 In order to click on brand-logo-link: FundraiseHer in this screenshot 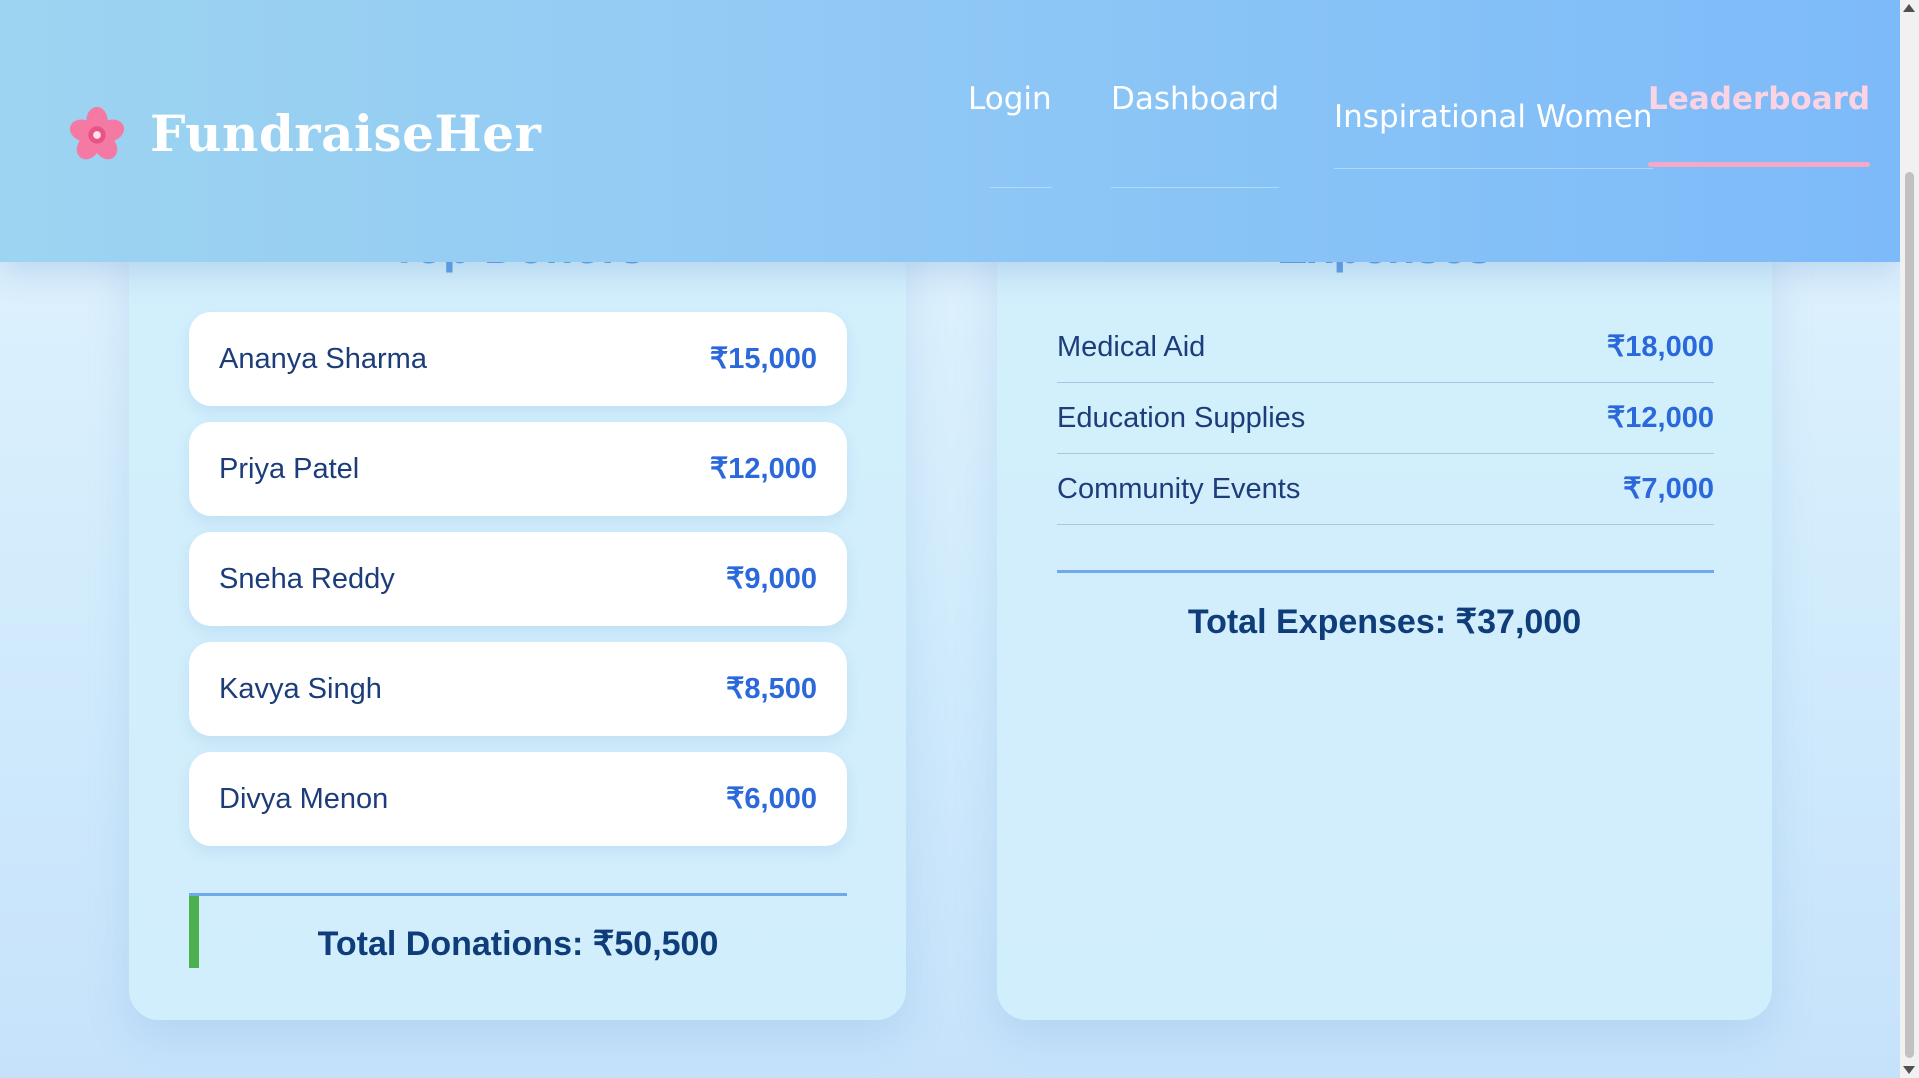, I will do `click(304, 133)`.